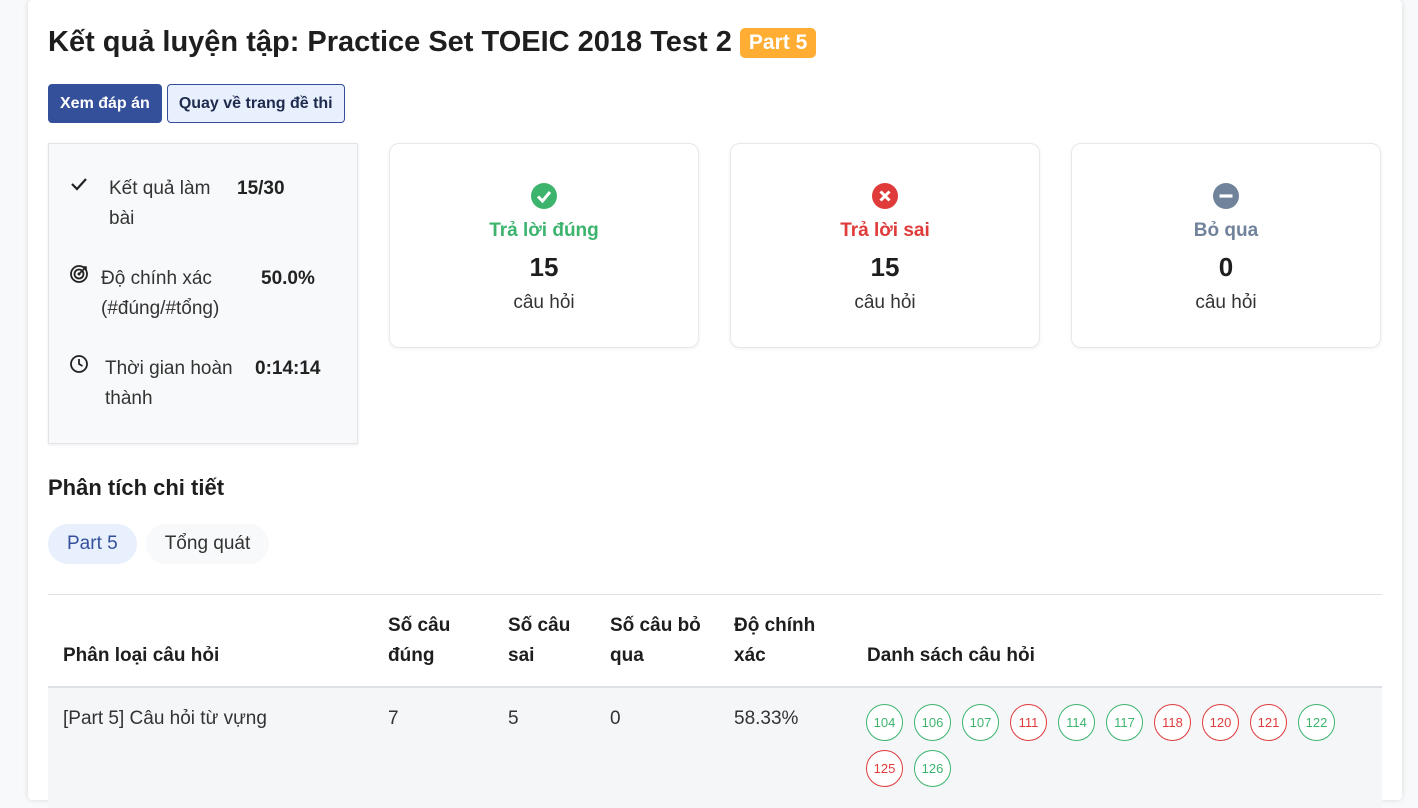 The width and height of the screenshot is (1418, 808). Describe the element at coordinates (160, 293) in the screenshot. I see `accuracy-label: Độ chính xác (#đúng/#tổng)` at that location.